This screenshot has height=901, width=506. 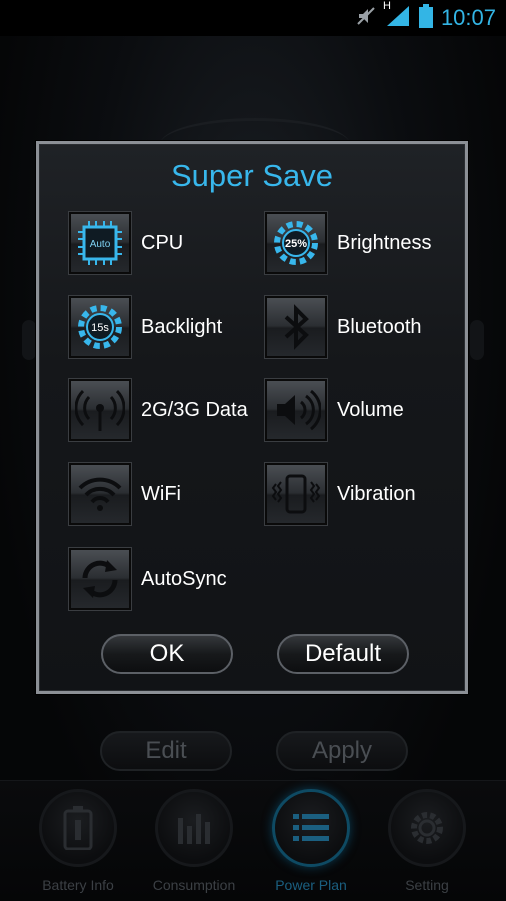 I want to click on option-autosync: AutoSync, so click(x=147, y=579).